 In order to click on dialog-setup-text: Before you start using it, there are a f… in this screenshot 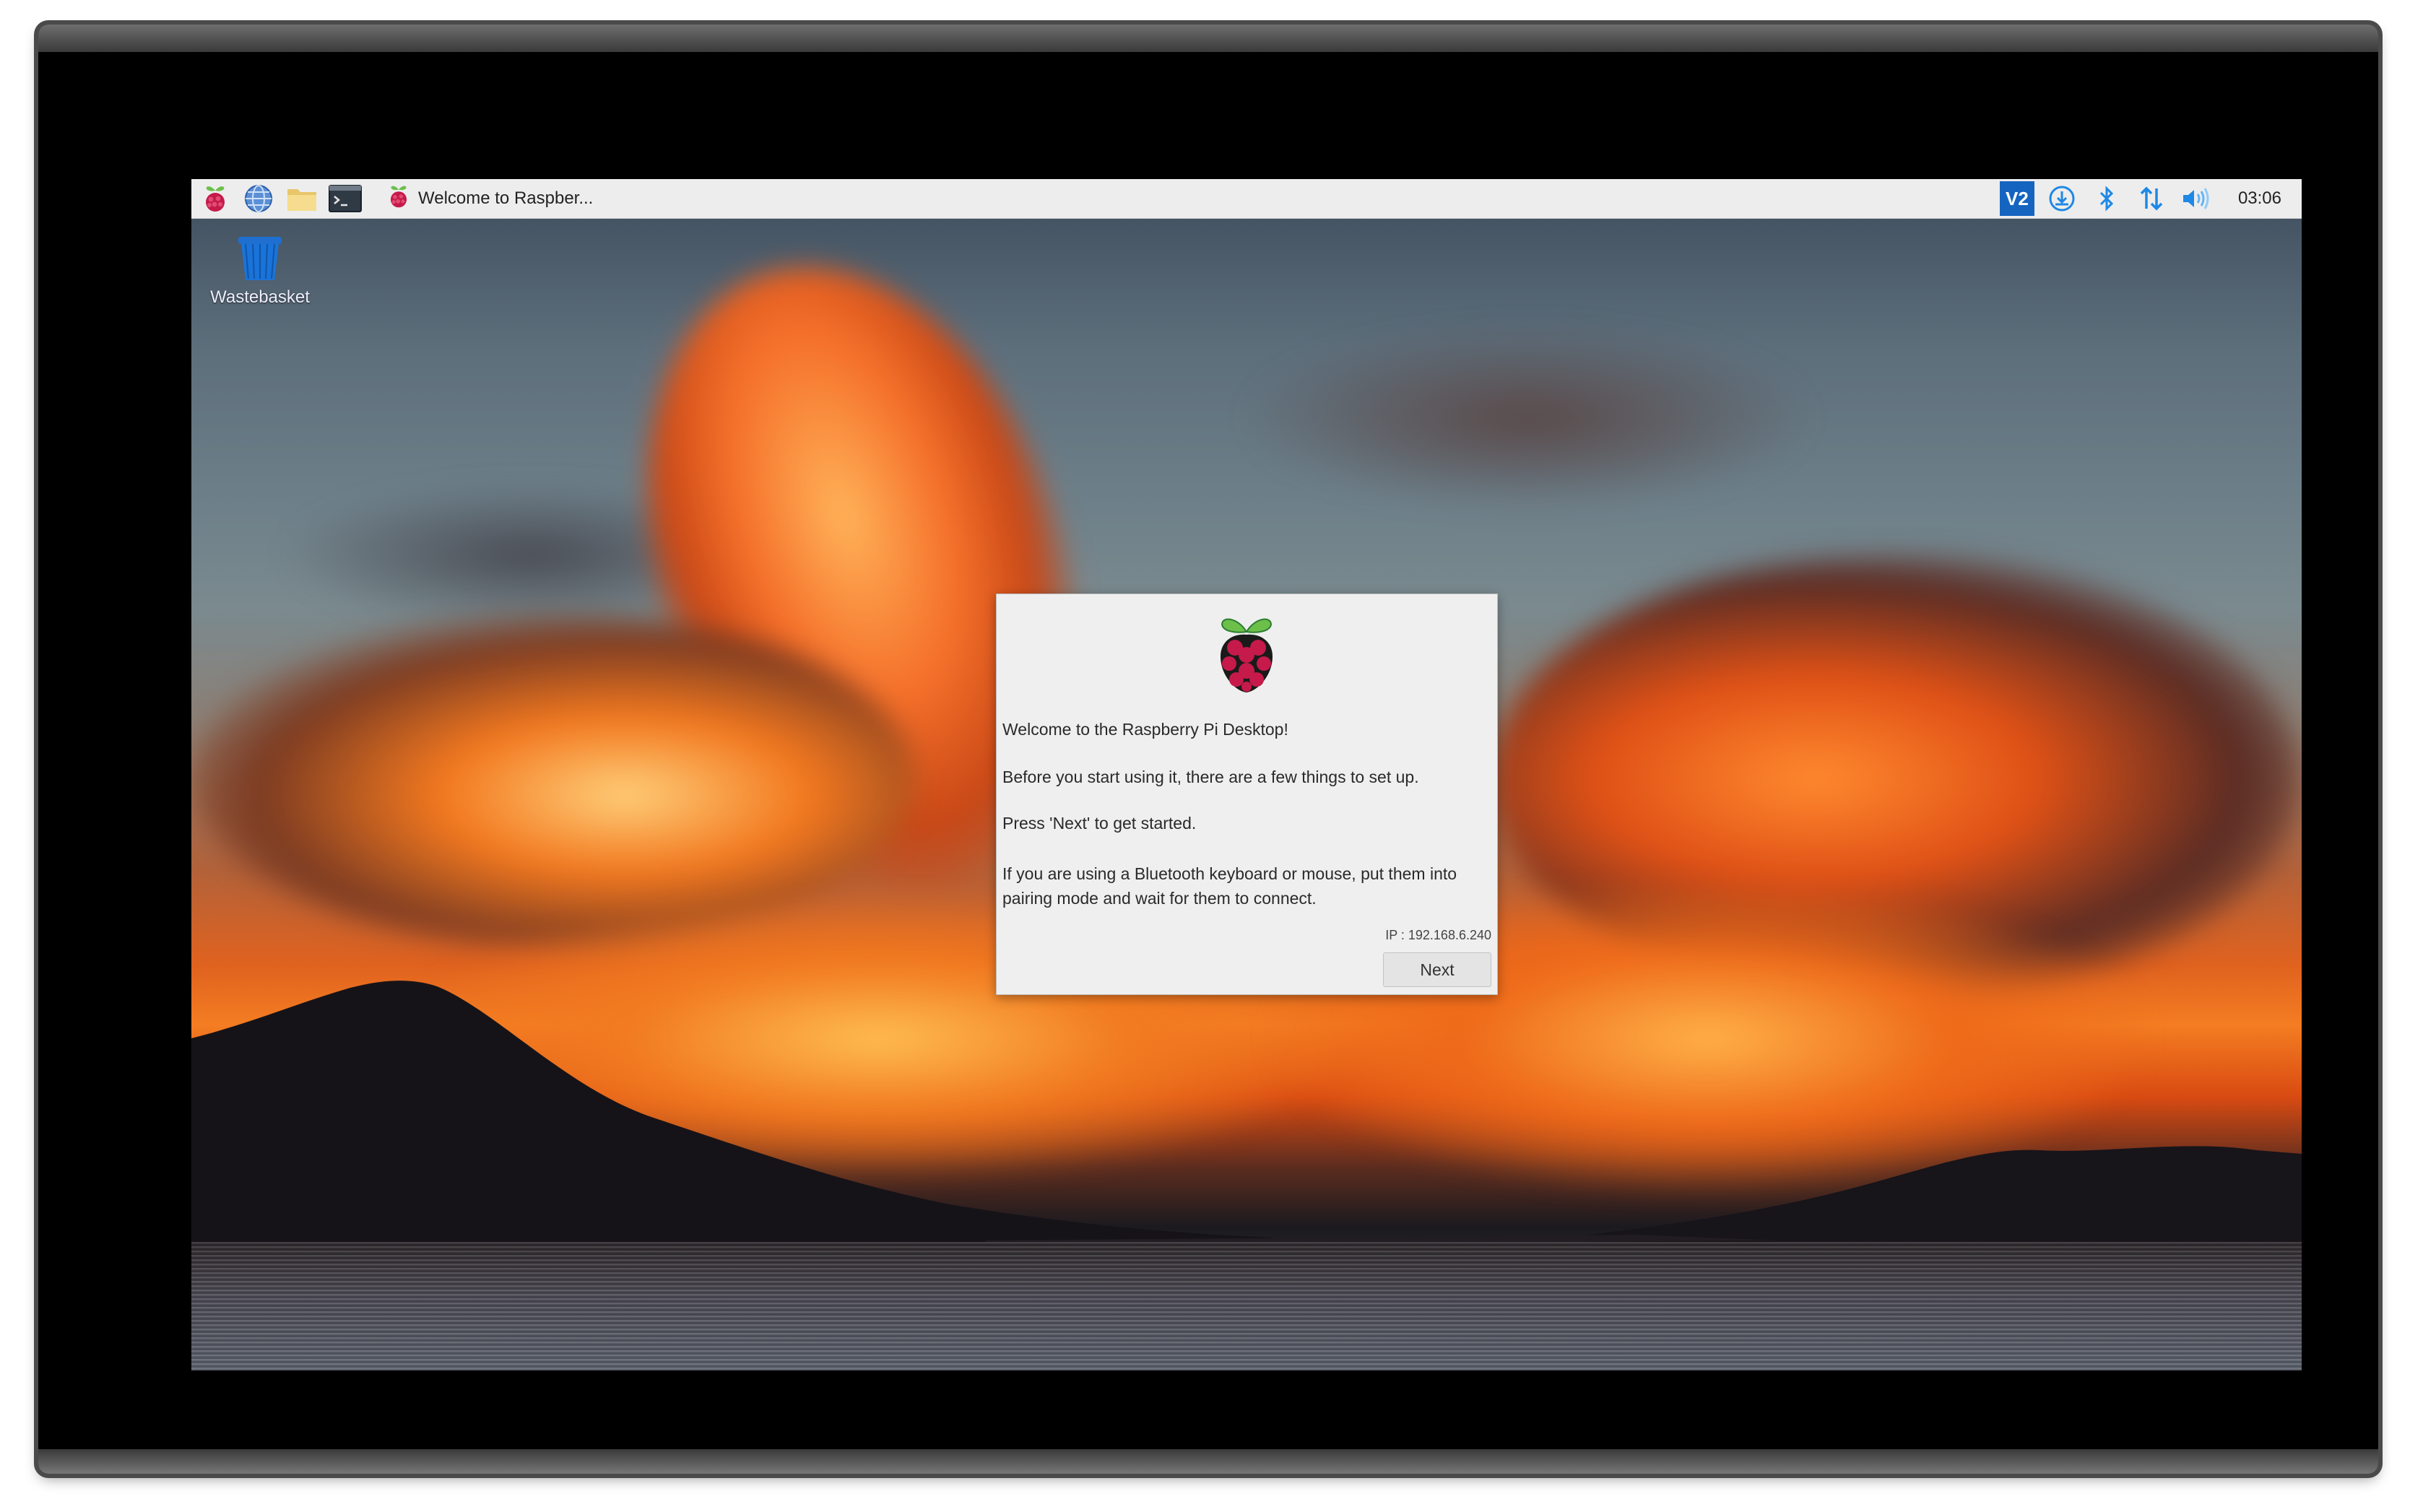, I will do `click(1210, 777)`.